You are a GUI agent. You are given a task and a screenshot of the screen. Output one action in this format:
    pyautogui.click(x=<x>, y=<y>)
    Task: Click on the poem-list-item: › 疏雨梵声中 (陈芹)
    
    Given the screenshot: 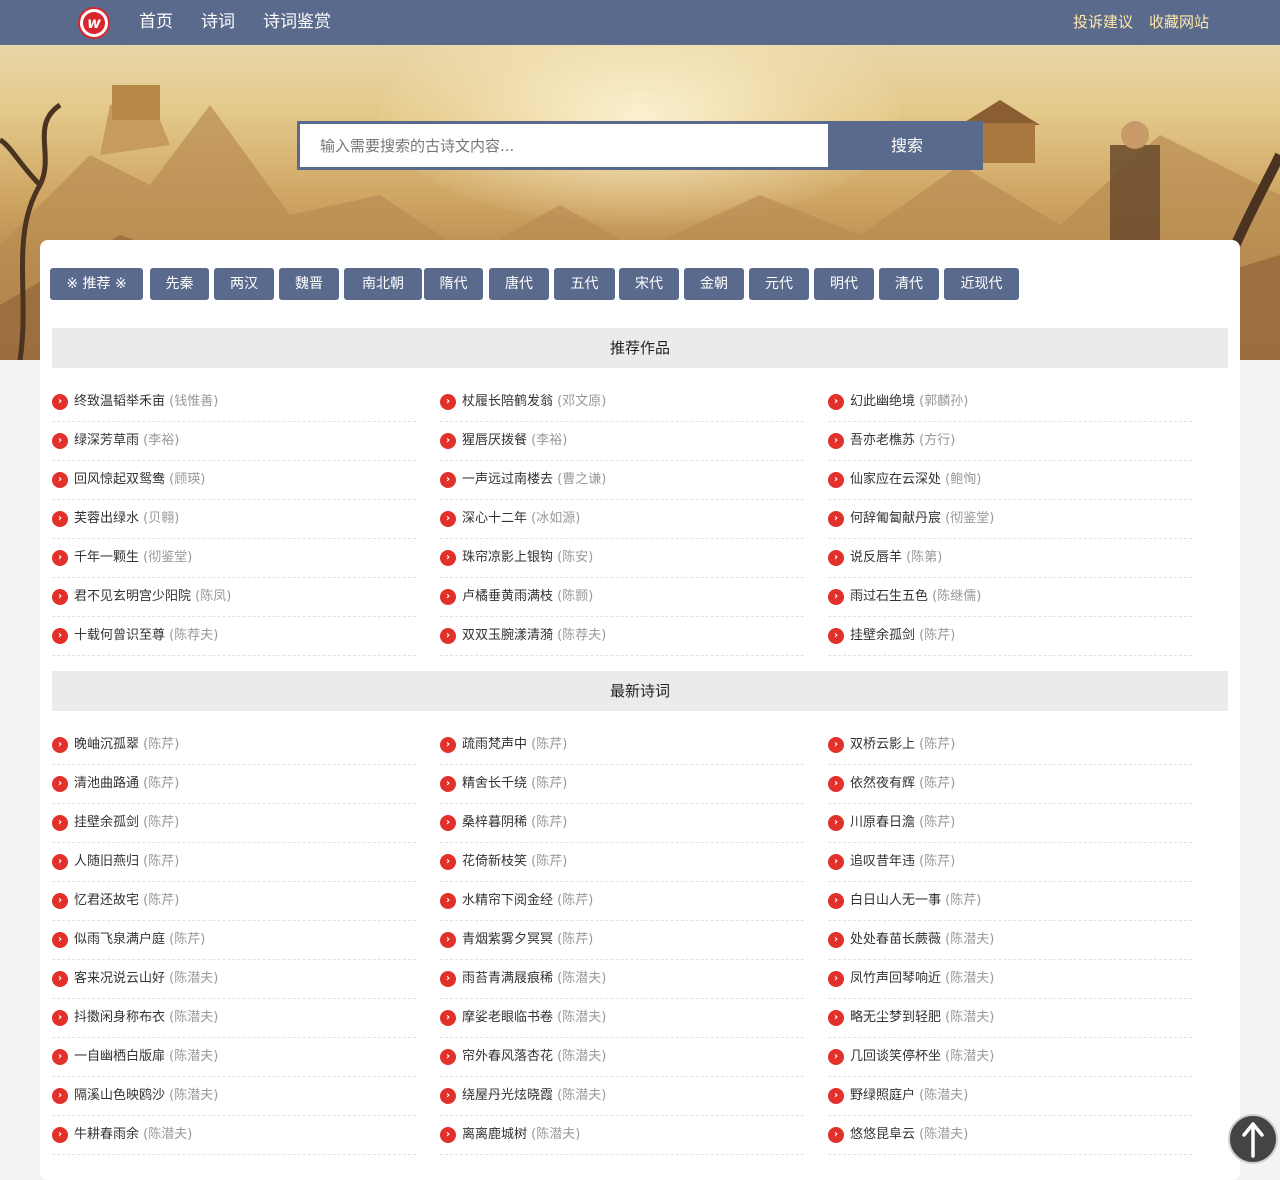 What is the action you would take?
    pyautogui.click(x=622, y=745)
    